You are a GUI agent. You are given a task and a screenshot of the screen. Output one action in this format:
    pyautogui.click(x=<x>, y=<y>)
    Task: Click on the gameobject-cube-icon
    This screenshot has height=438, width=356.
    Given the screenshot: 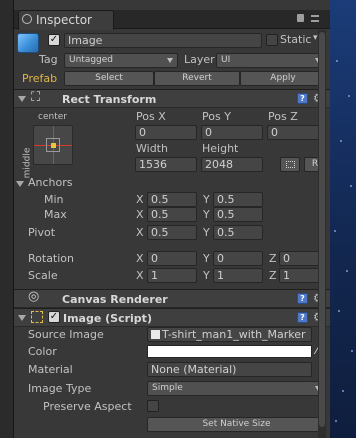 What is the action you would take?
    pyautogui.click(x=28, y=43)
    